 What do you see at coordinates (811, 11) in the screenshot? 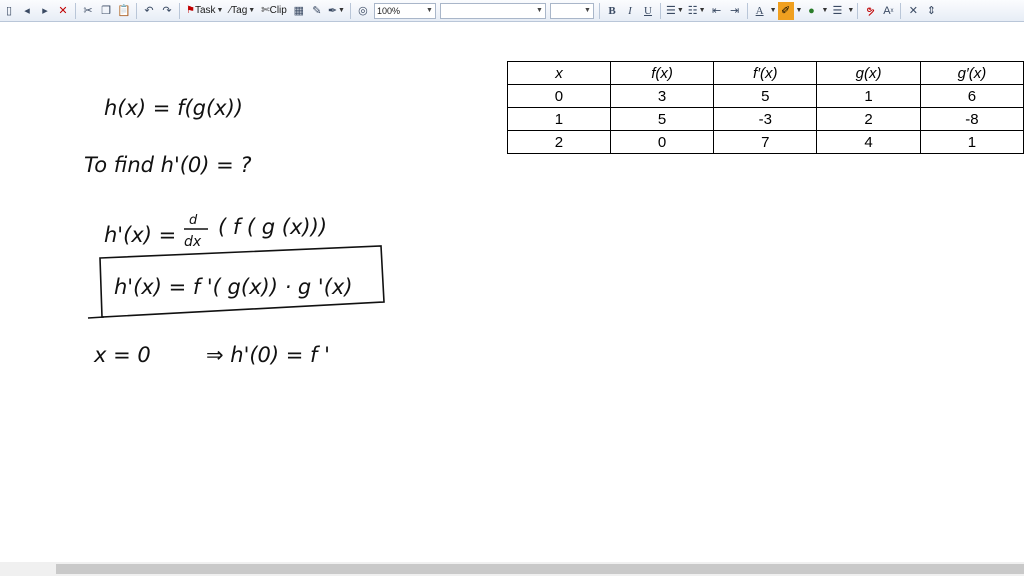
I see `fill-color-icon: ●` at bounding box center [811, 11].